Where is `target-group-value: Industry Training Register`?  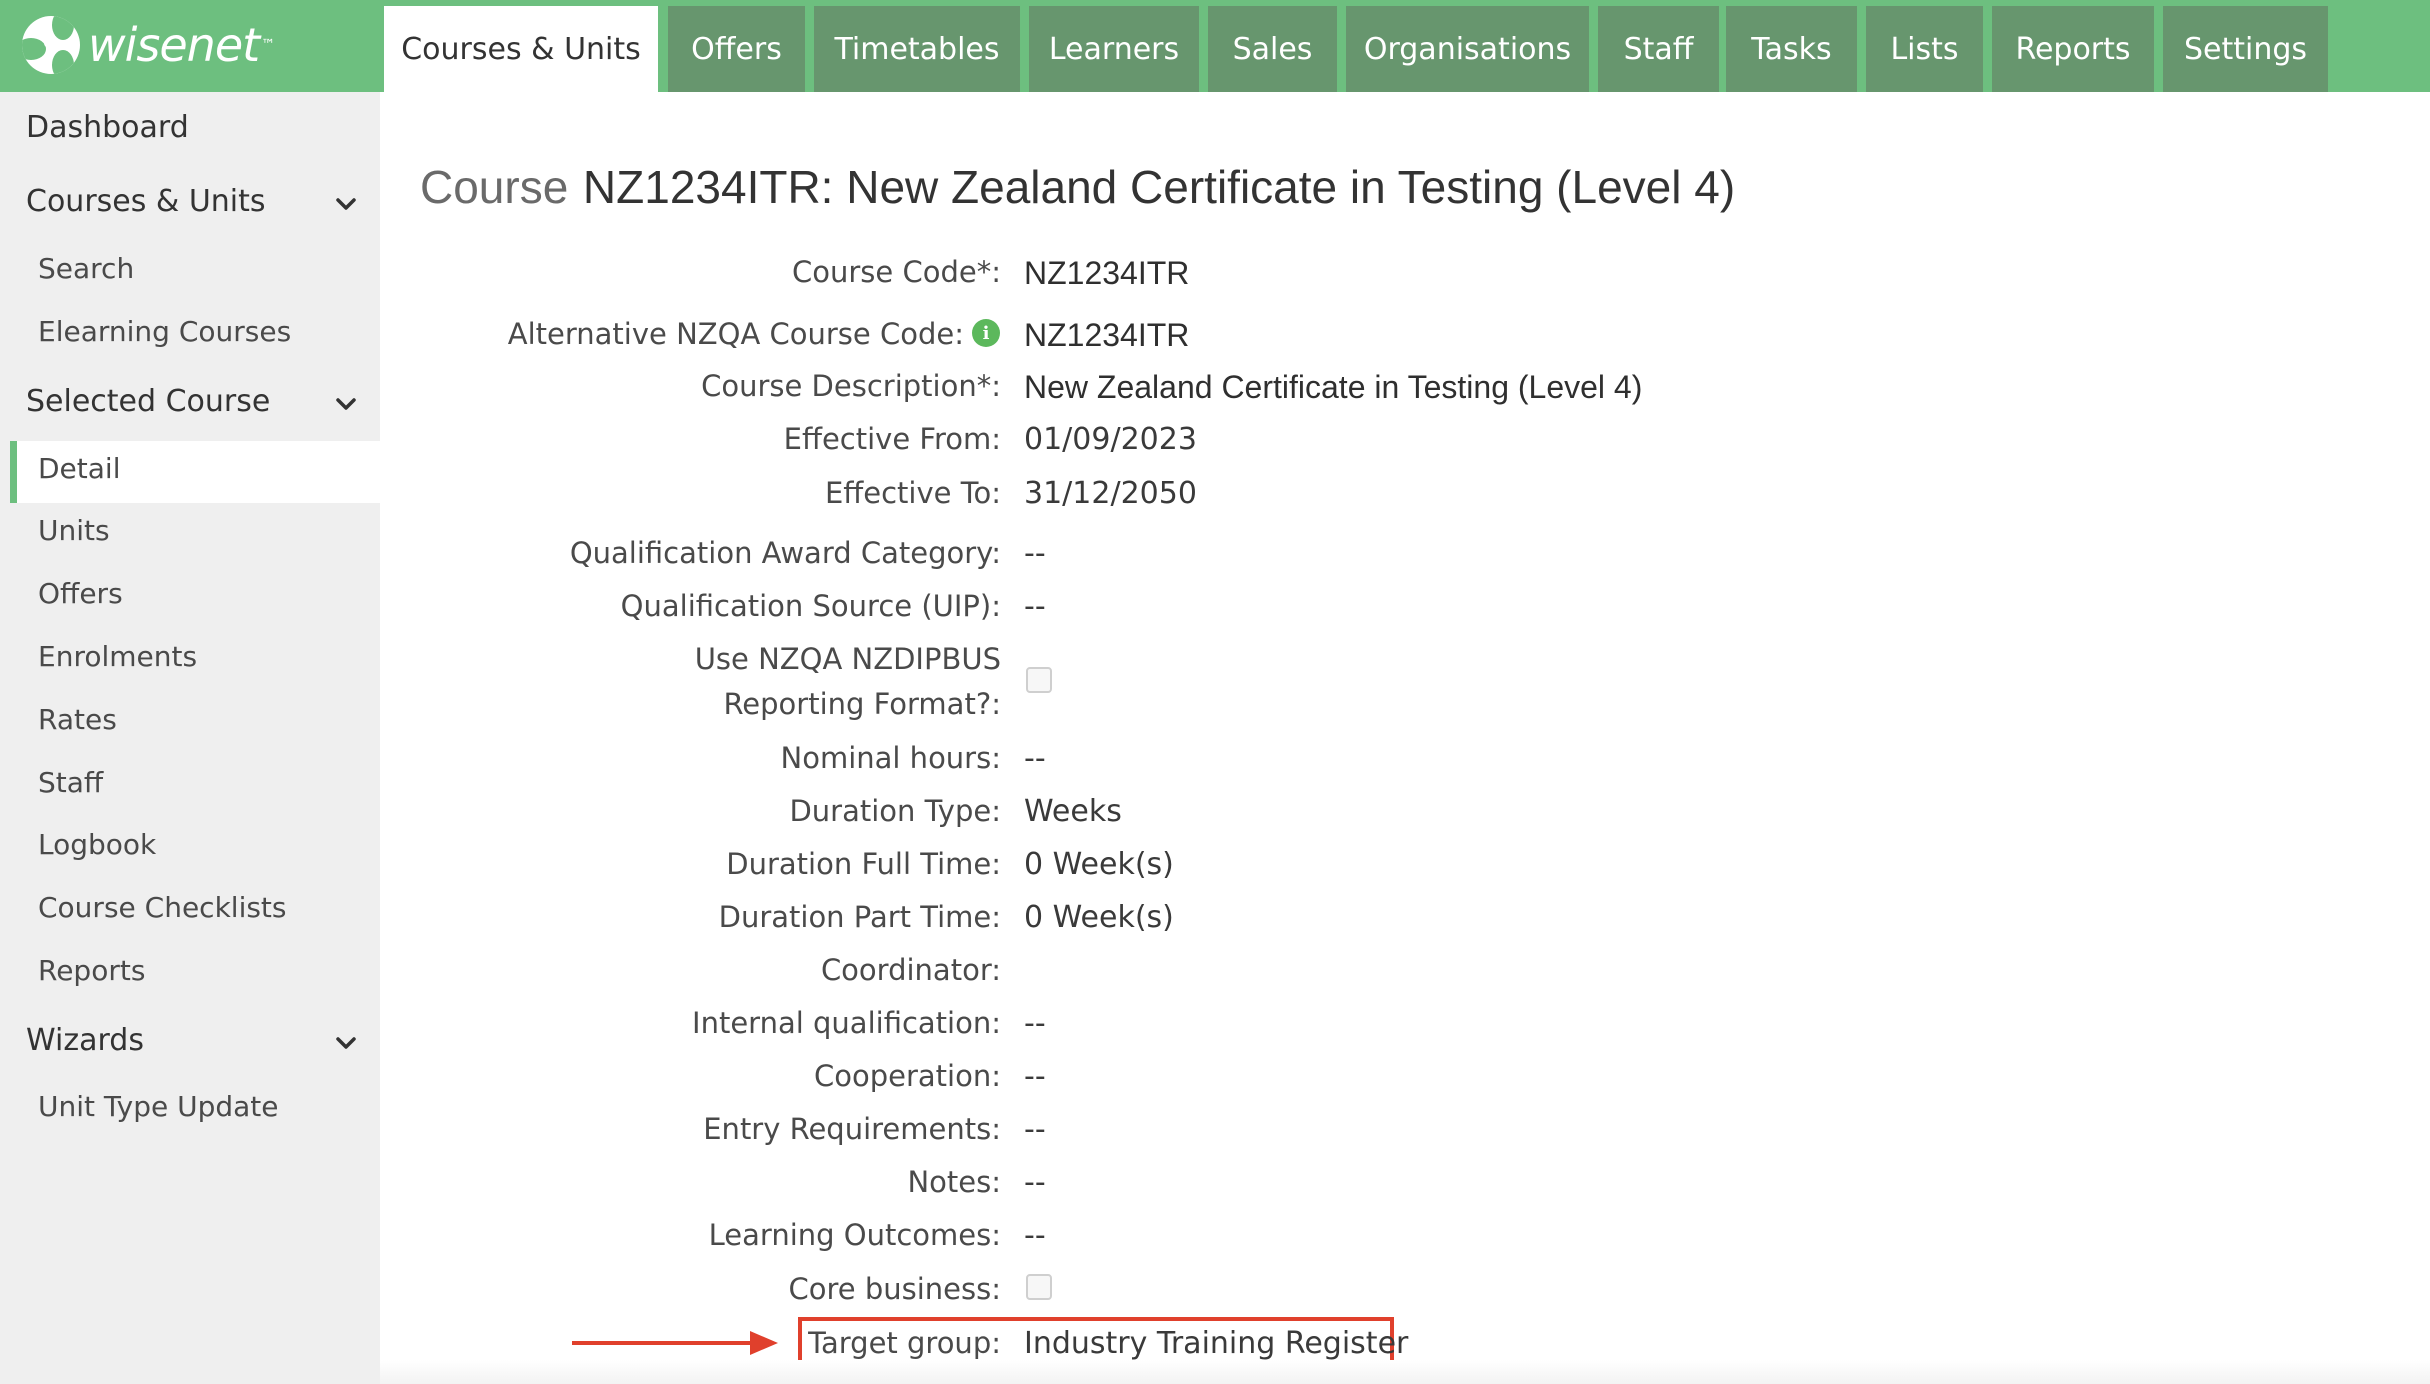
target-group-value: Industry Training Register is located at coordinates (1216, 1343).